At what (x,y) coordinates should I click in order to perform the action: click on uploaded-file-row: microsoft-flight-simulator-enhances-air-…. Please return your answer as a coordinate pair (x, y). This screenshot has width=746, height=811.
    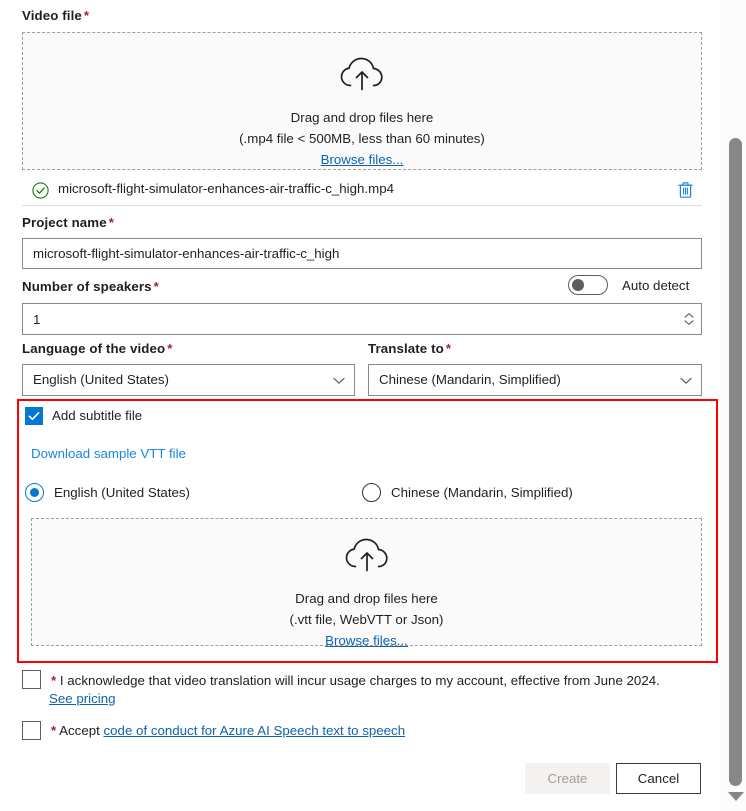
    Looking at the image, I should click on (362, 192).